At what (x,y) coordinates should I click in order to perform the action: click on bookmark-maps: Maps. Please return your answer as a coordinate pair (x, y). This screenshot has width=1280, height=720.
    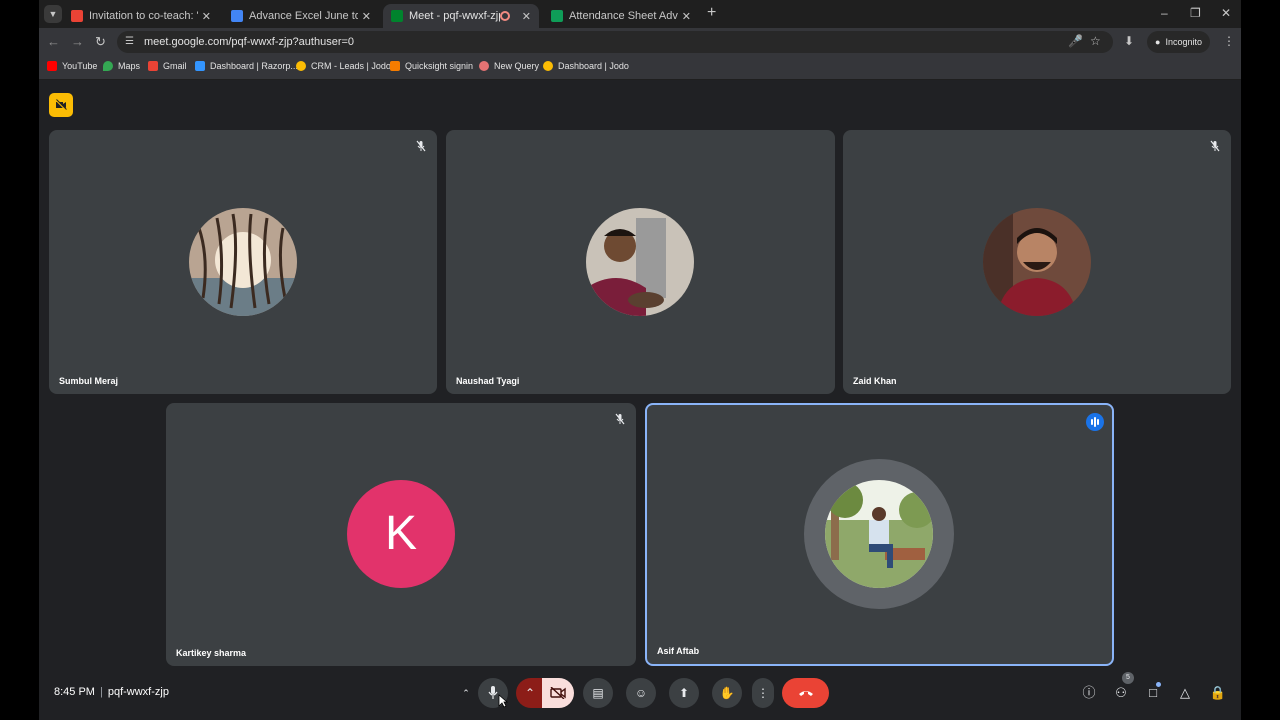
    Looking at the image, I should click on (121, 66).